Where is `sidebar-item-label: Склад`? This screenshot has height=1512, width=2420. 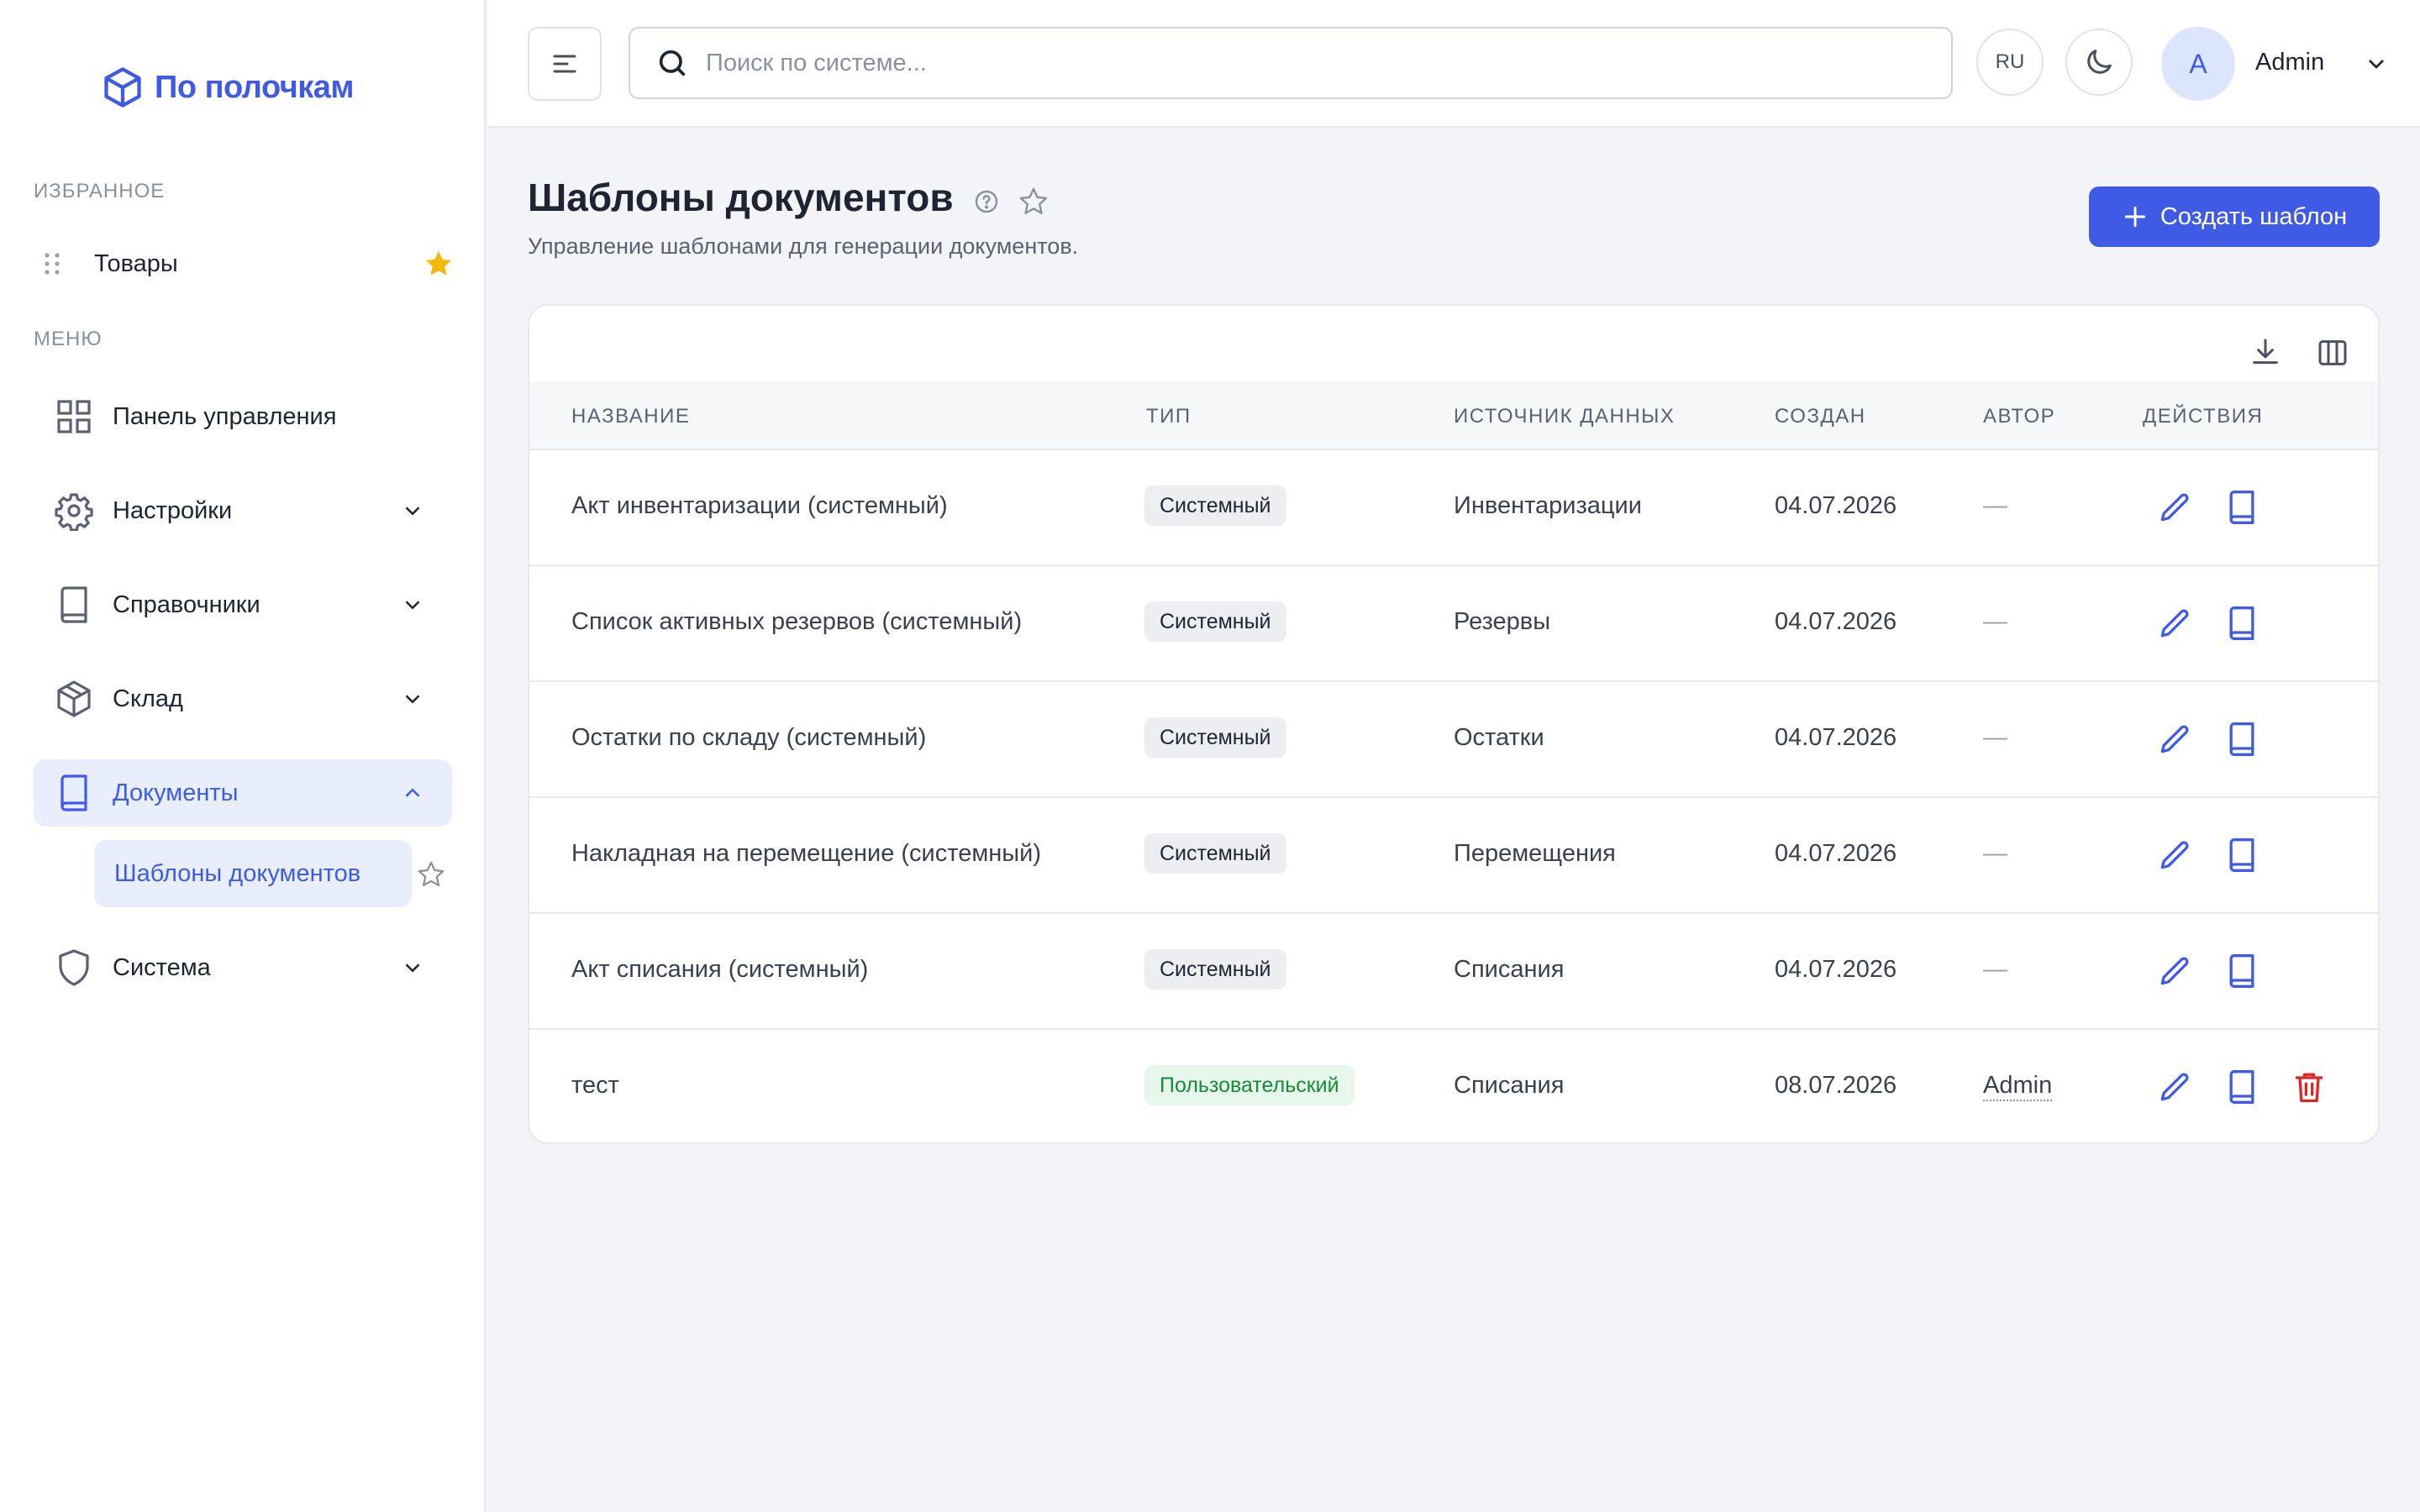 sidebar-item-label: Склад is located at coordinates (148, 698).